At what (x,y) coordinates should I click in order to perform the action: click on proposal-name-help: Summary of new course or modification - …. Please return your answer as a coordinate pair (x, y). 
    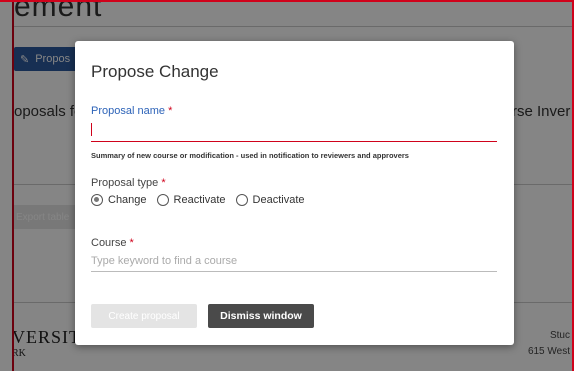
    Looking at the image, I should click on (250, 155).